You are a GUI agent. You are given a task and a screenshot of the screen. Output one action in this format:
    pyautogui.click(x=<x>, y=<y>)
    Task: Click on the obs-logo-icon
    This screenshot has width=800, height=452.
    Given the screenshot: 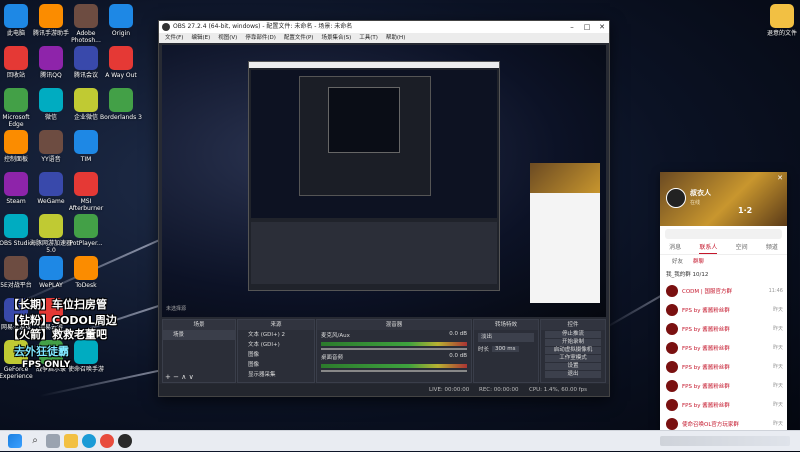 What is the action you would take?
    pyautogui.click(x=166, y=27)
    